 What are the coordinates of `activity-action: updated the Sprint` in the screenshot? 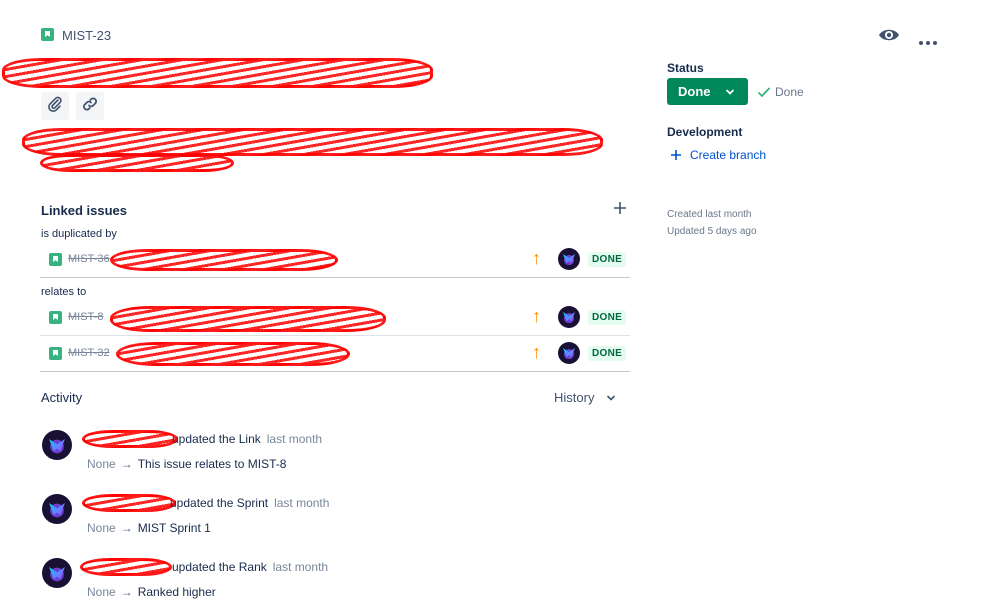 It's located at (219, 503).